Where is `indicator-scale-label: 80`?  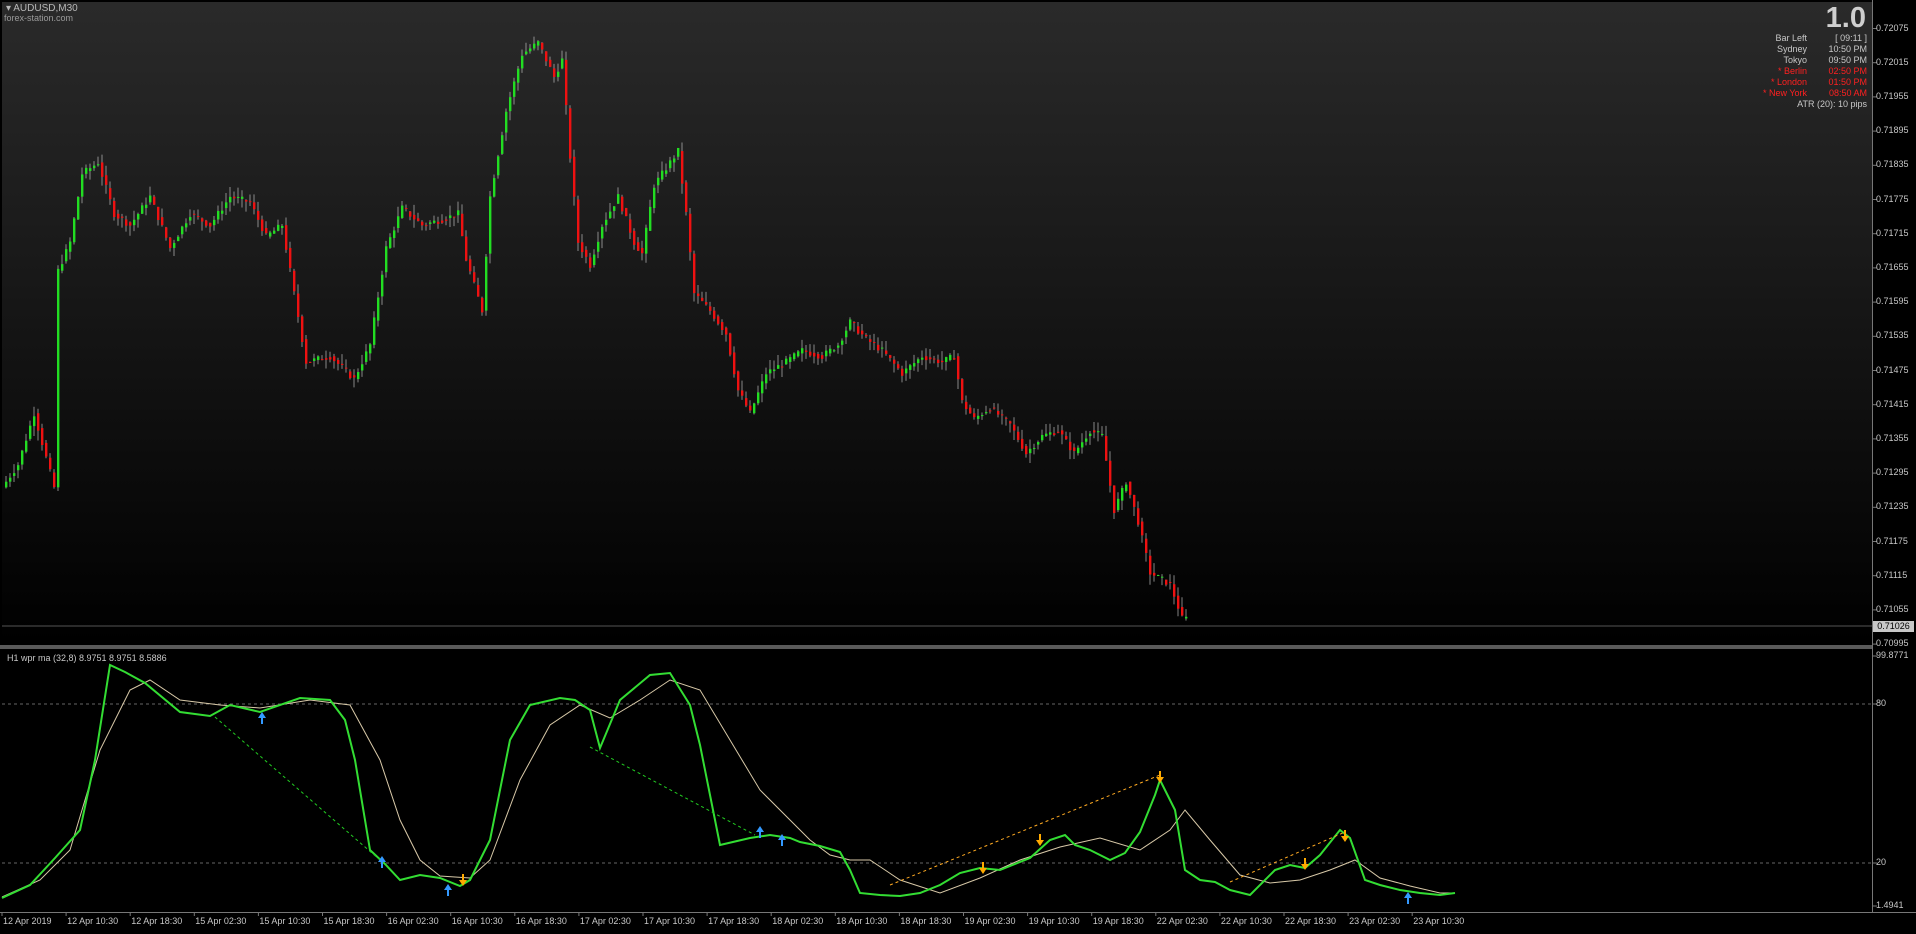
indicator-scale-label: 80 is located at coordinates (1881, 703).